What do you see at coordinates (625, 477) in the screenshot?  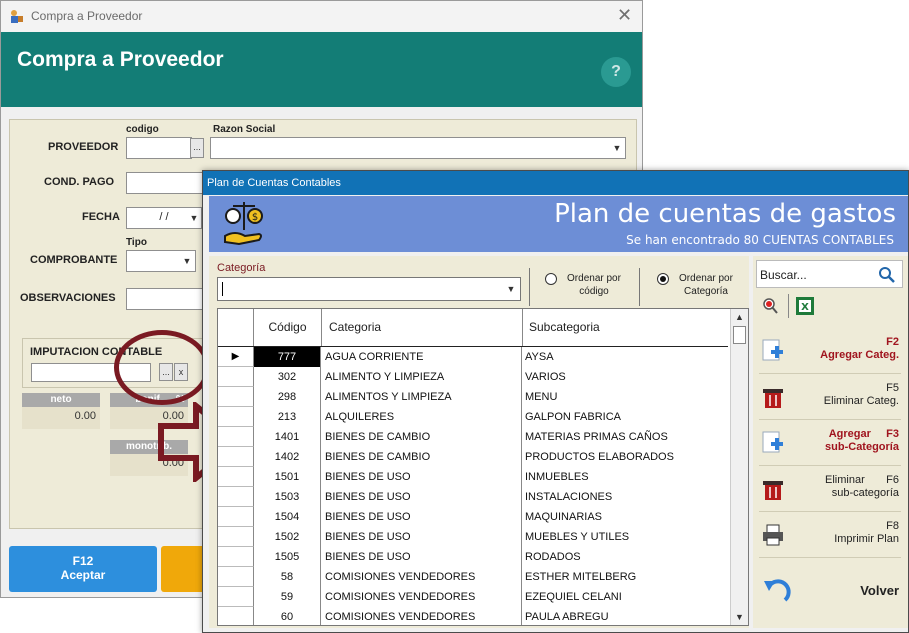 I see `cell-subcategoria: INMUEBLES` at bounding box center [625, 477].